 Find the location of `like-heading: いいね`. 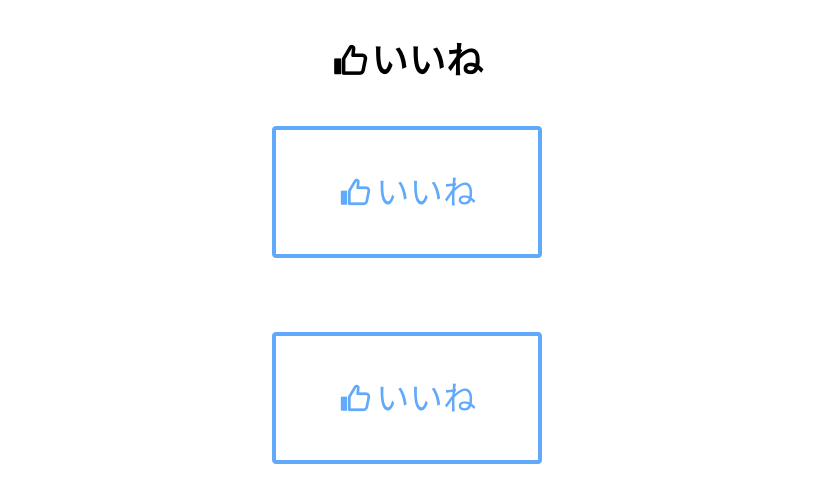

like-heading: いいね is located at coordinates (407, 60).